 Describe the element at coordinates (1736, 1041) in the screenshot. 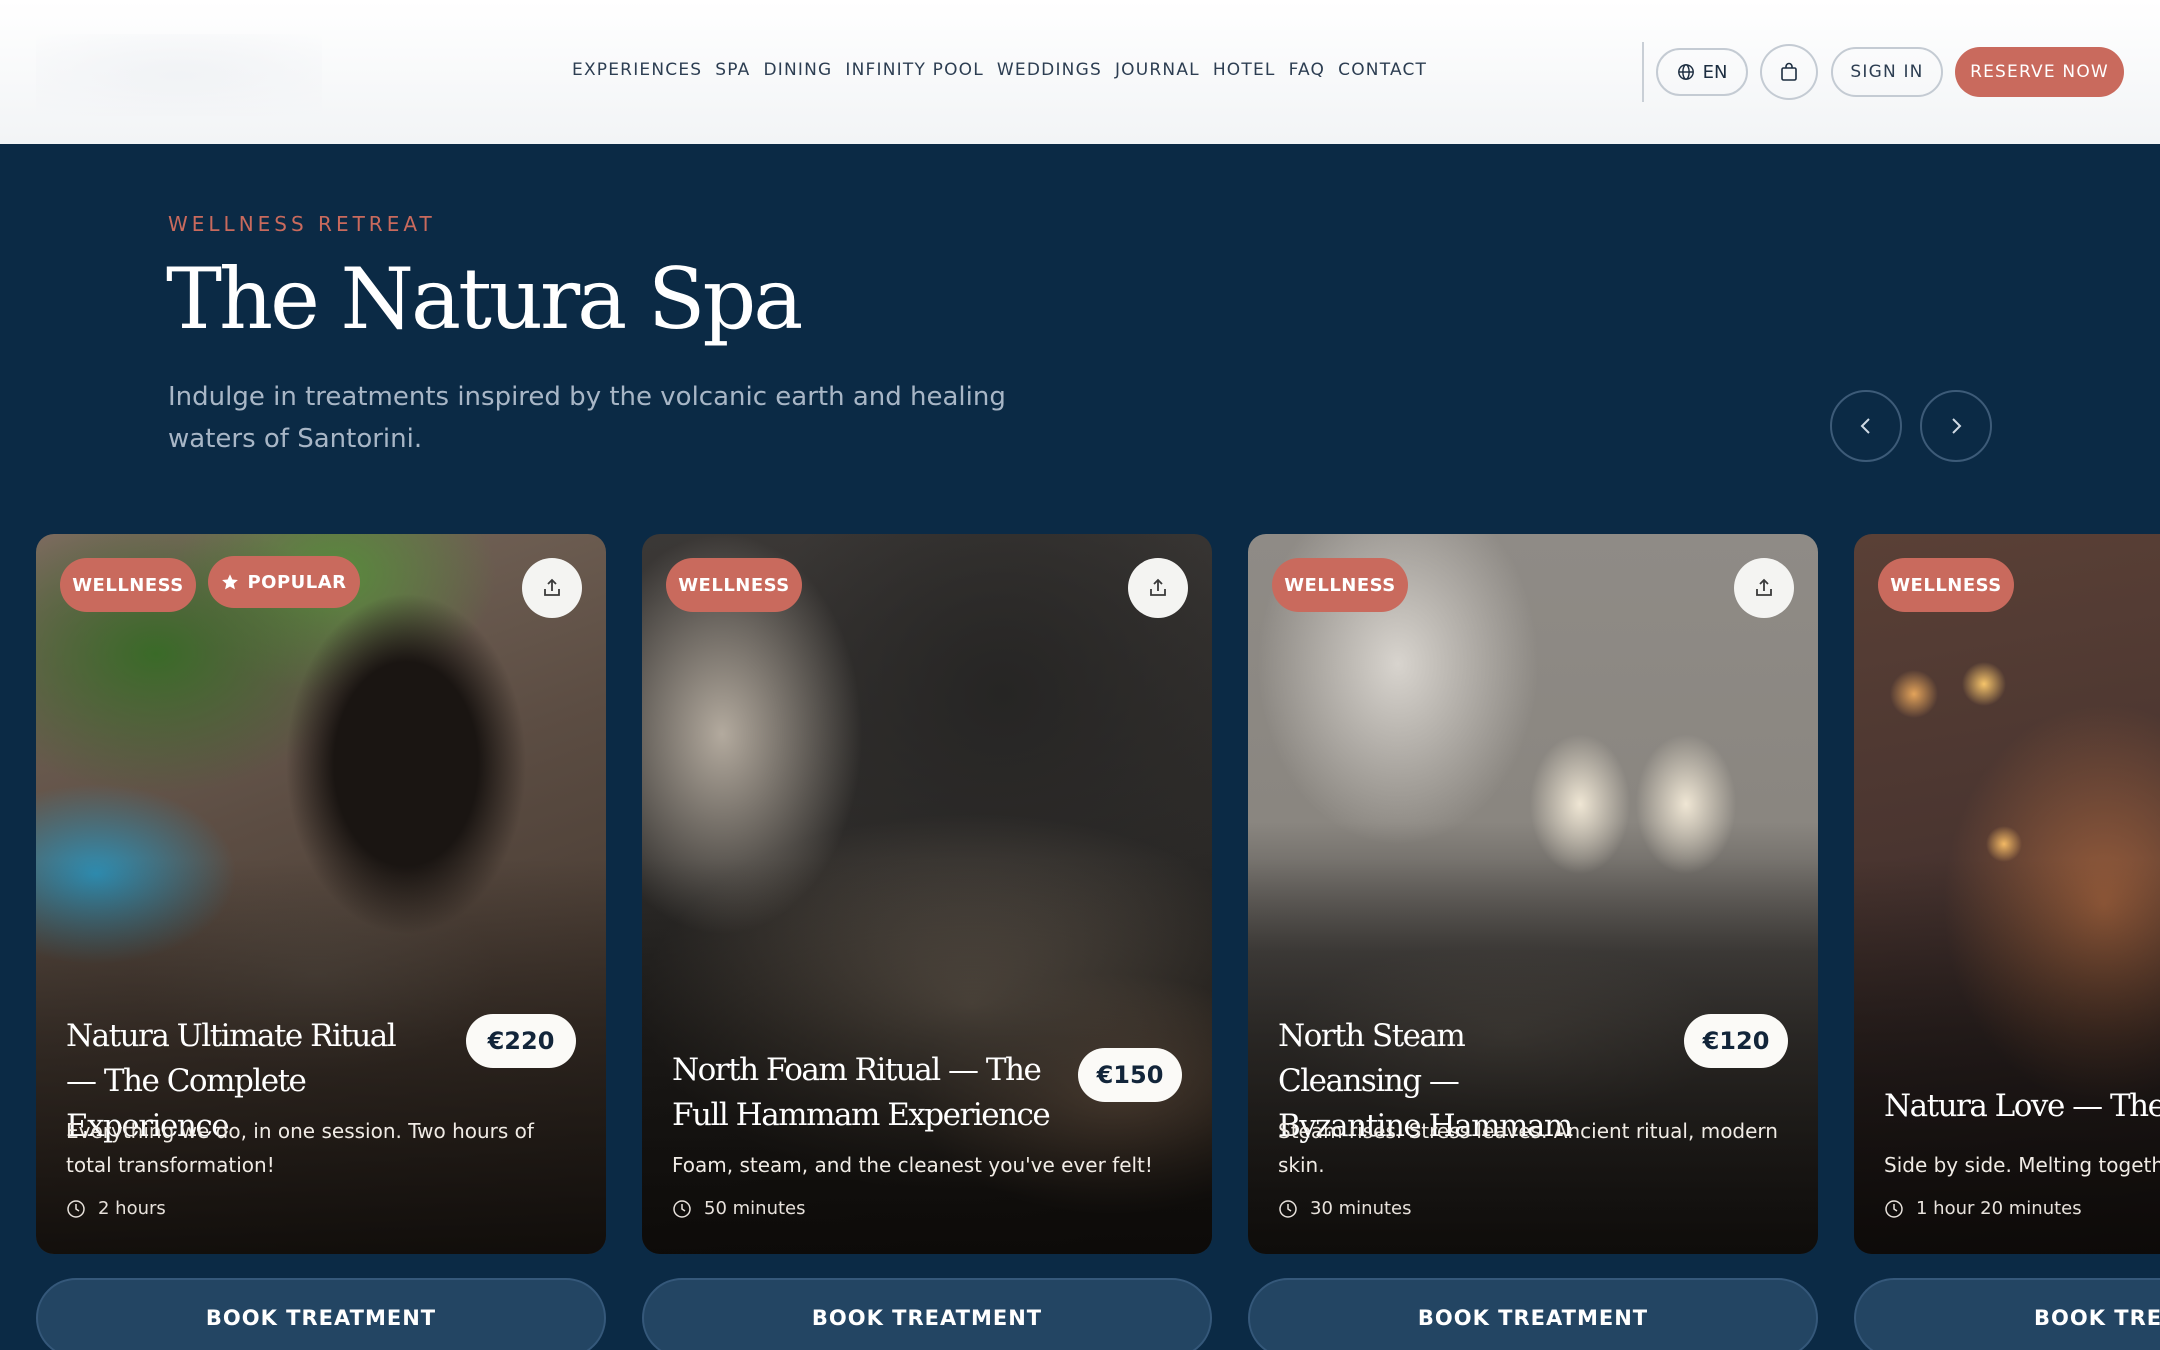

I see `price-tag: €120` at that location.